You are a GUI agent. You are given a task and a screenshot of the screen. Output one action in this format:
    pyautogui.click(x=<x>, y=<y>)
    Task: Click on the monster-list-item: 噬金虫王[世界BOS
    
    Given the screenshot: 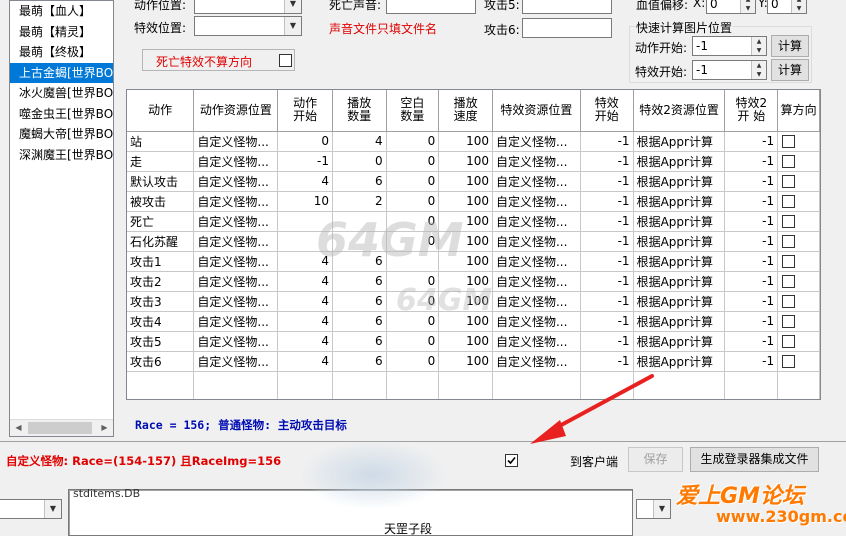 What is the action you would take?
    pyautogui.click(x=61, y=114)
    